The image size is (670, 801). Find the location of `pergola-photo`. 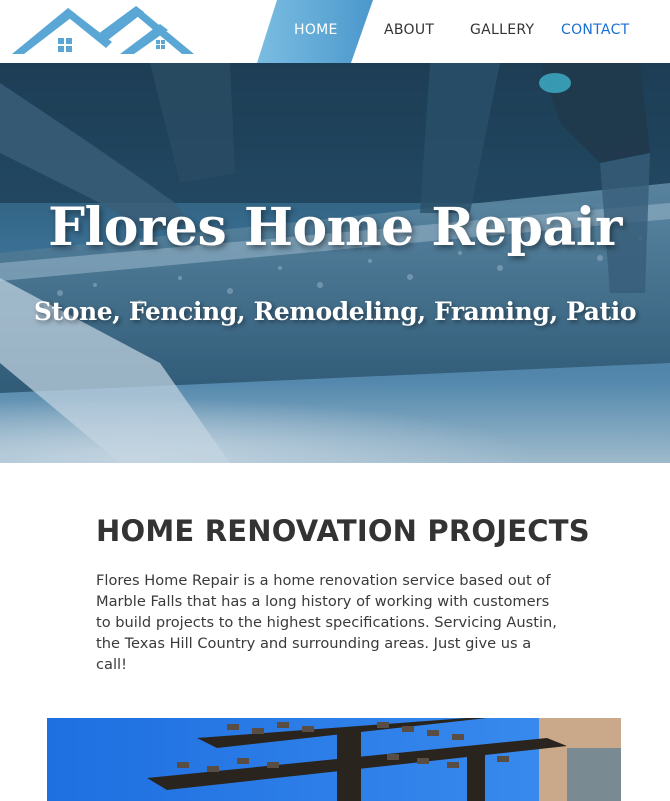

pergola-photo is located at coordinates (334, 759).